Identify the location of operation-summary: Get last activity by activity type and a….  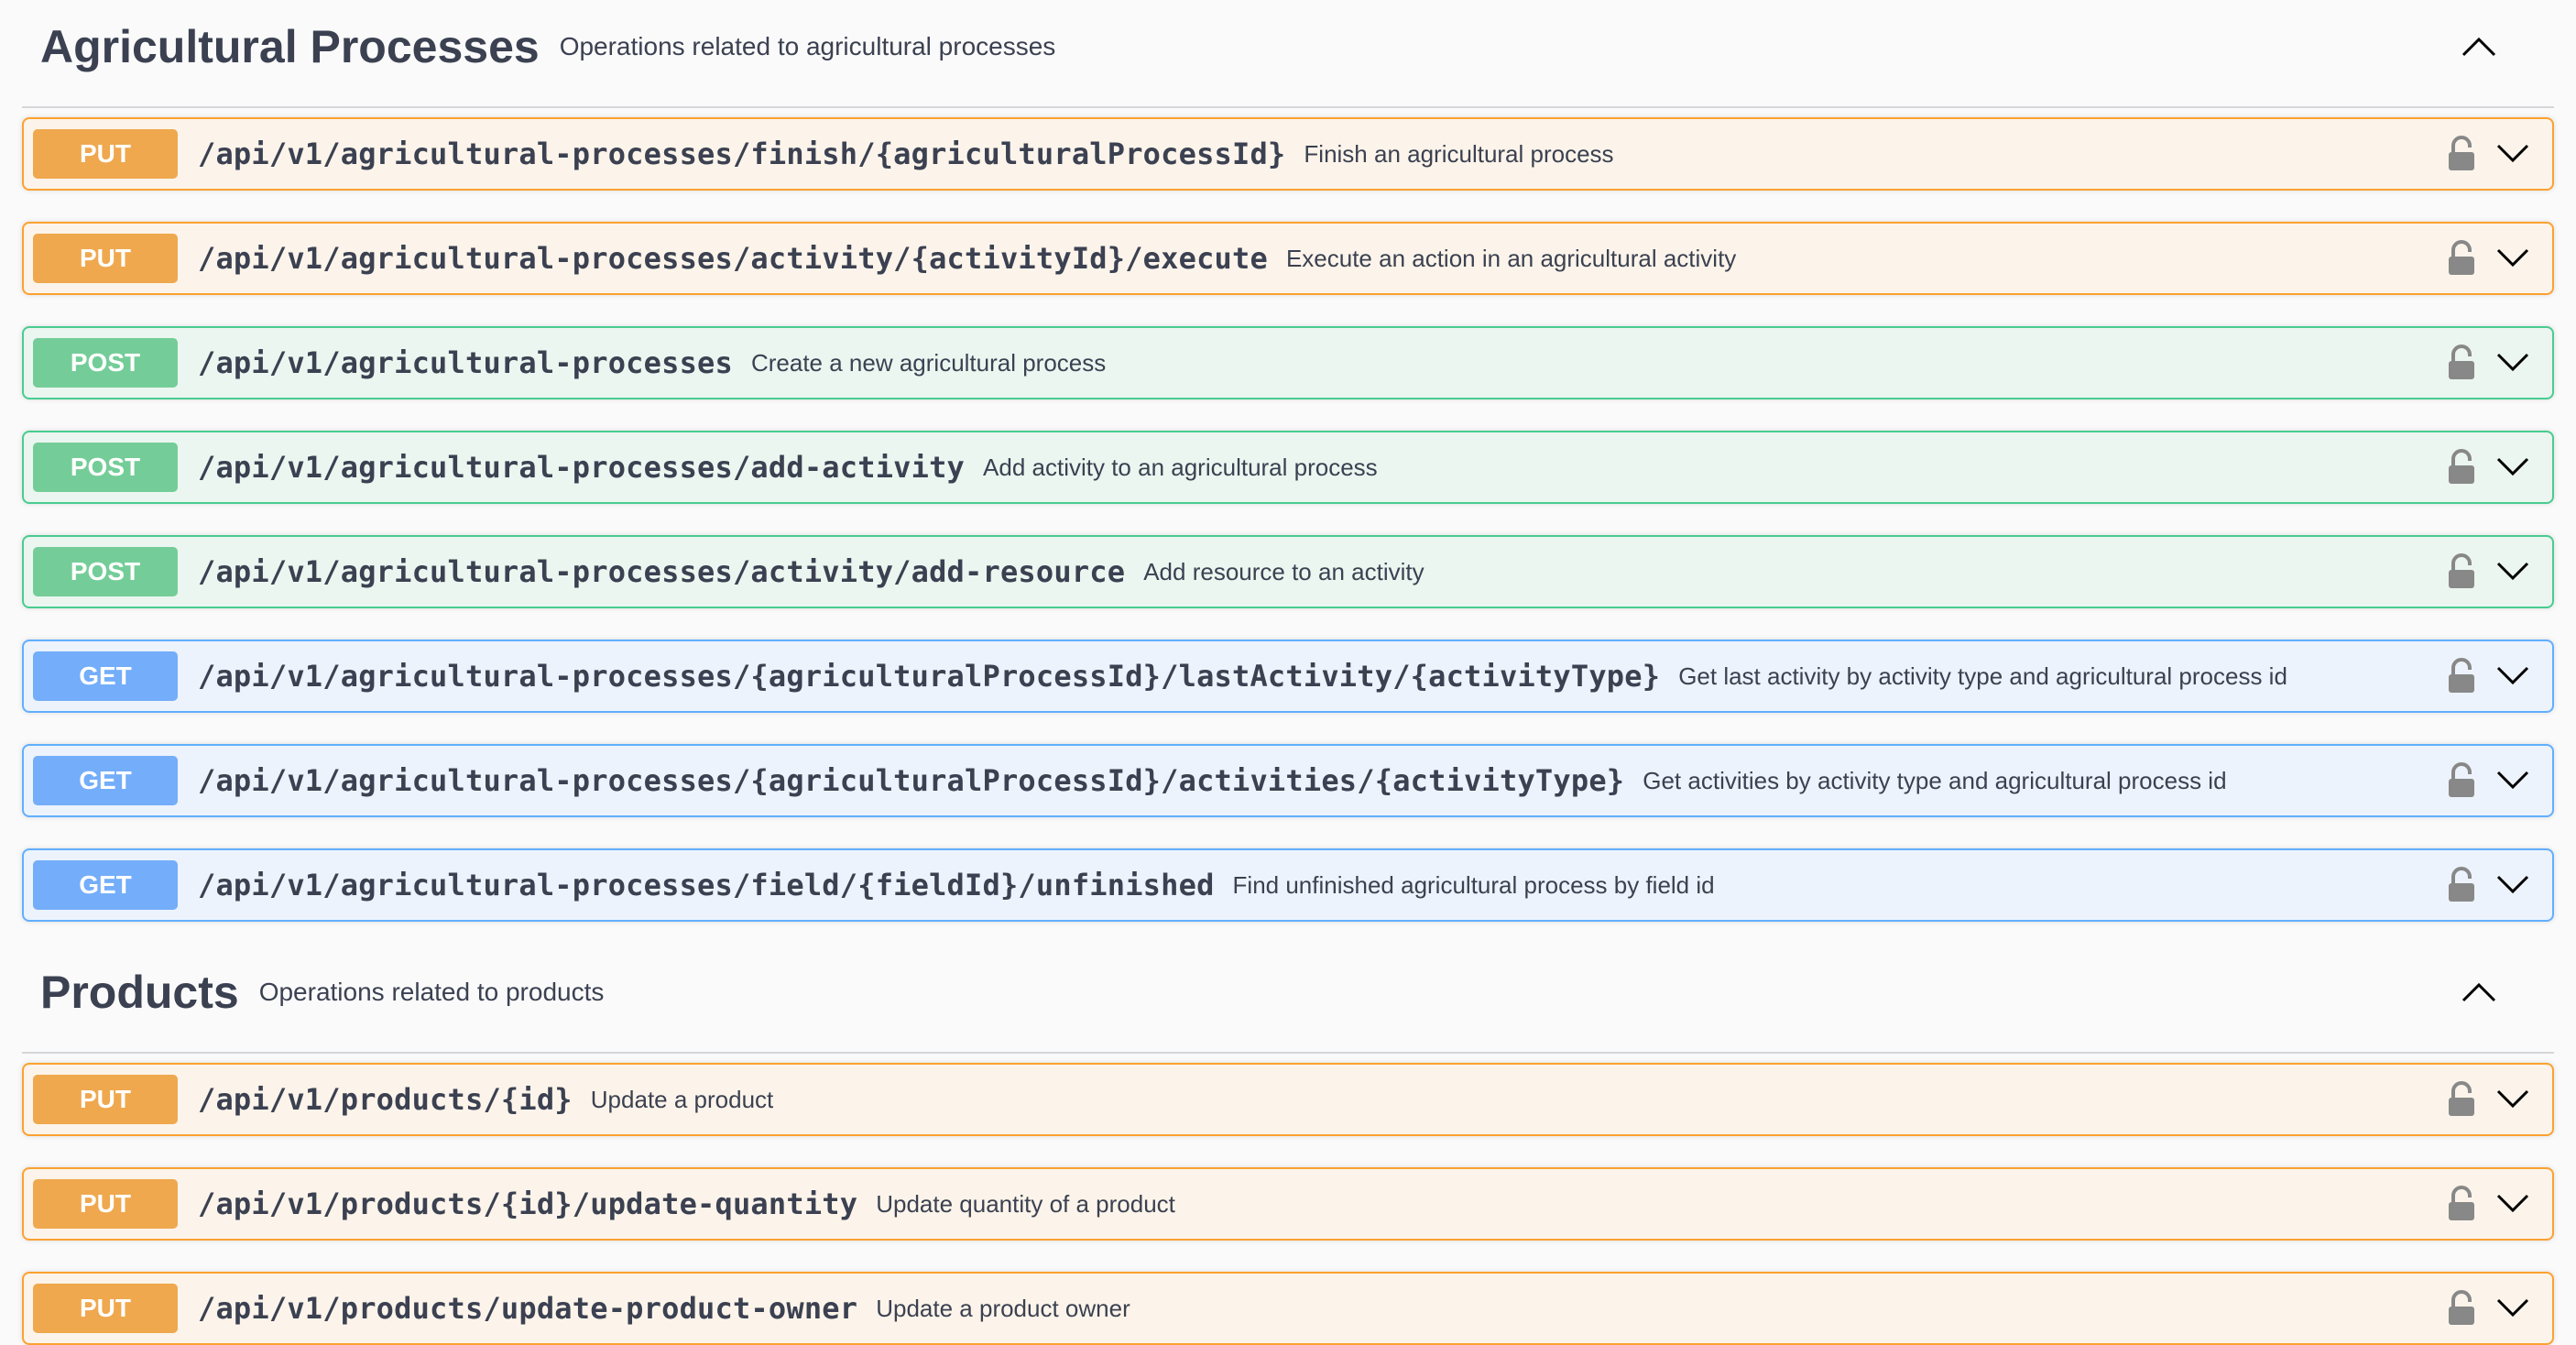
(1983, 676).